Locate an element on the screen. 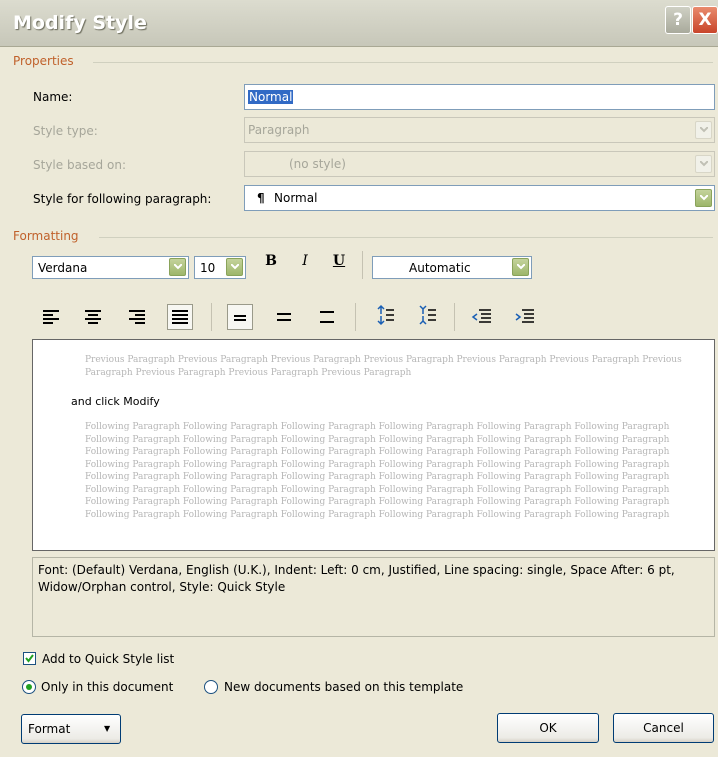 This screenshot has width=718, height=757. name-value: Normal is located at coordinates (271, 97).